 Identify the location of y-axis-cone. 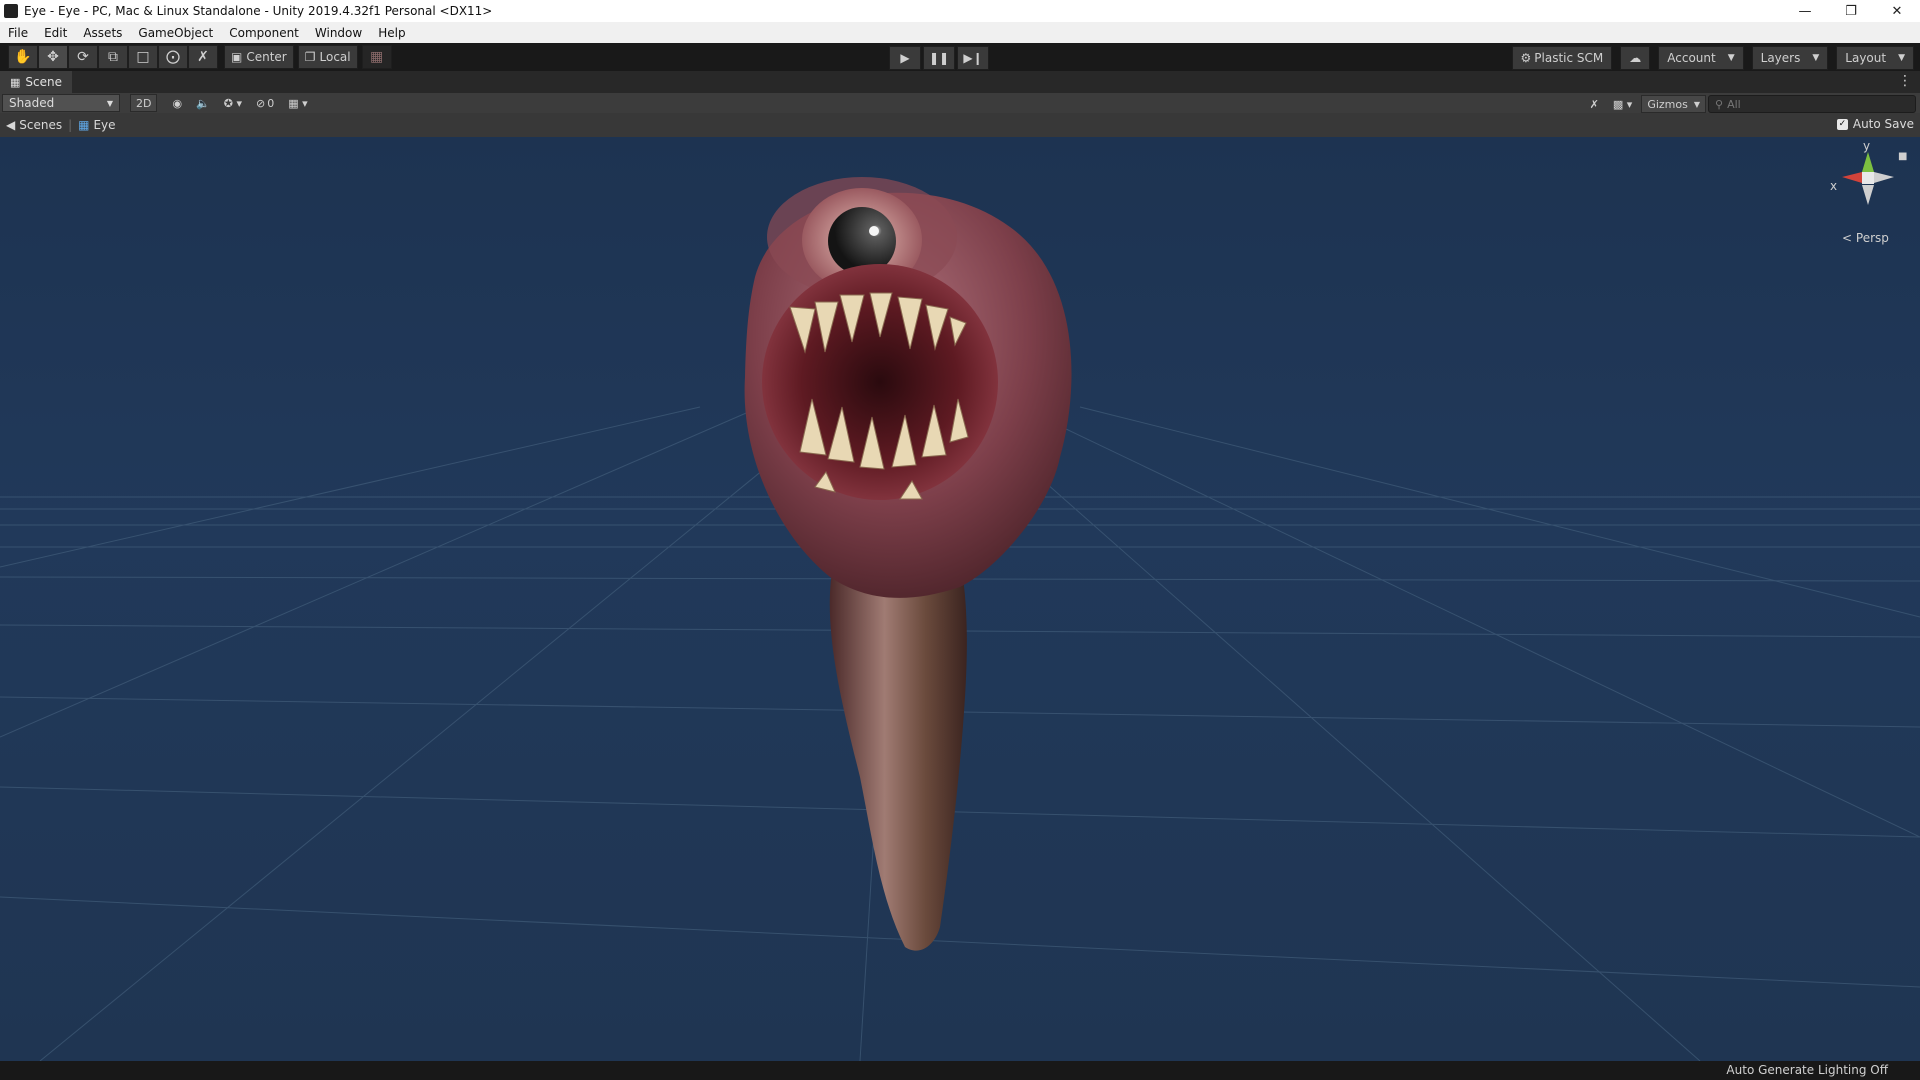
(1868, 162).